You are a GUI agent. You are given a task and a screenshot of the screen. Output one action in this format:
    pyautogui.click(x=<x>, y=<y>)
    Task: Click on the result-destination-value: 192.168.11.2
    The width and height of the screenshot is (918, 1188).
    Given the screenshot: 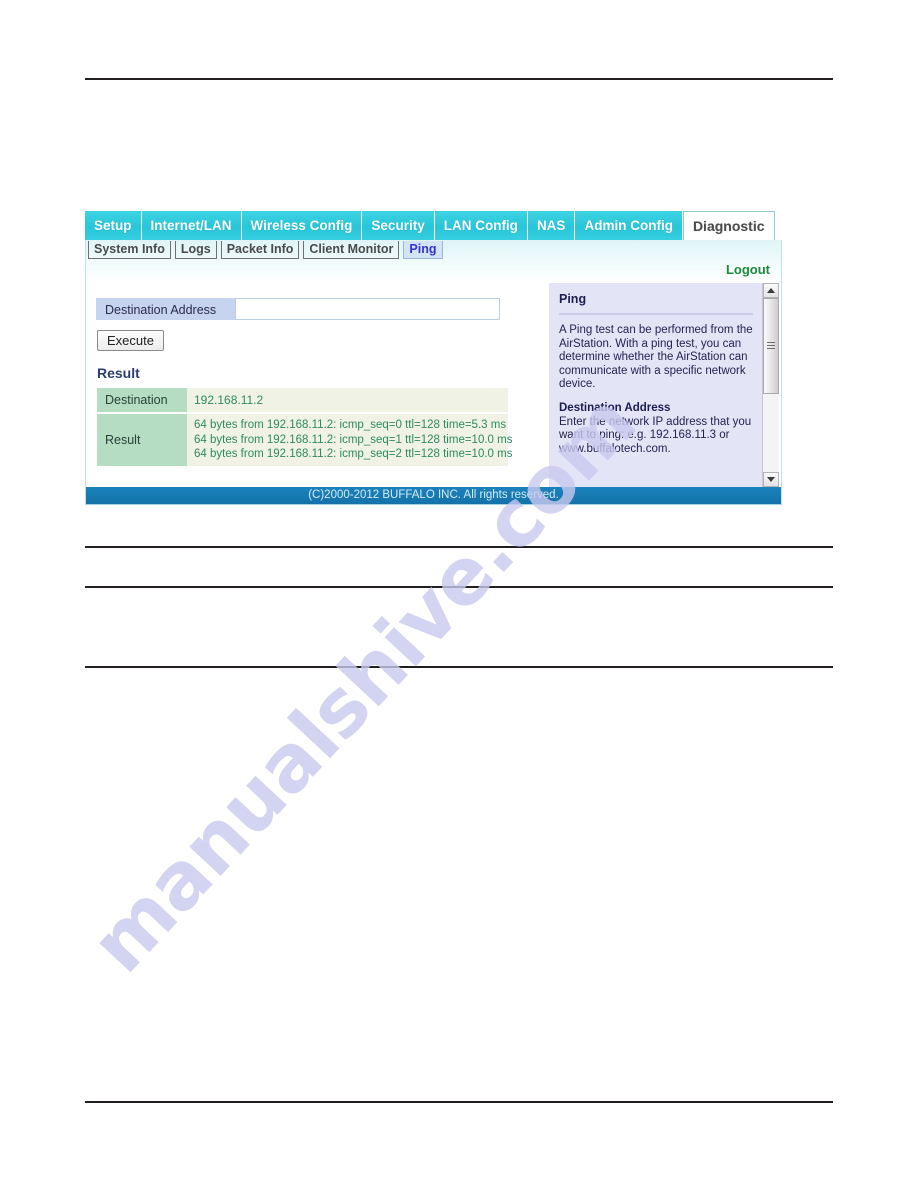 What is the action you would take?
    pyautogui.click(x=347, y=401)
    